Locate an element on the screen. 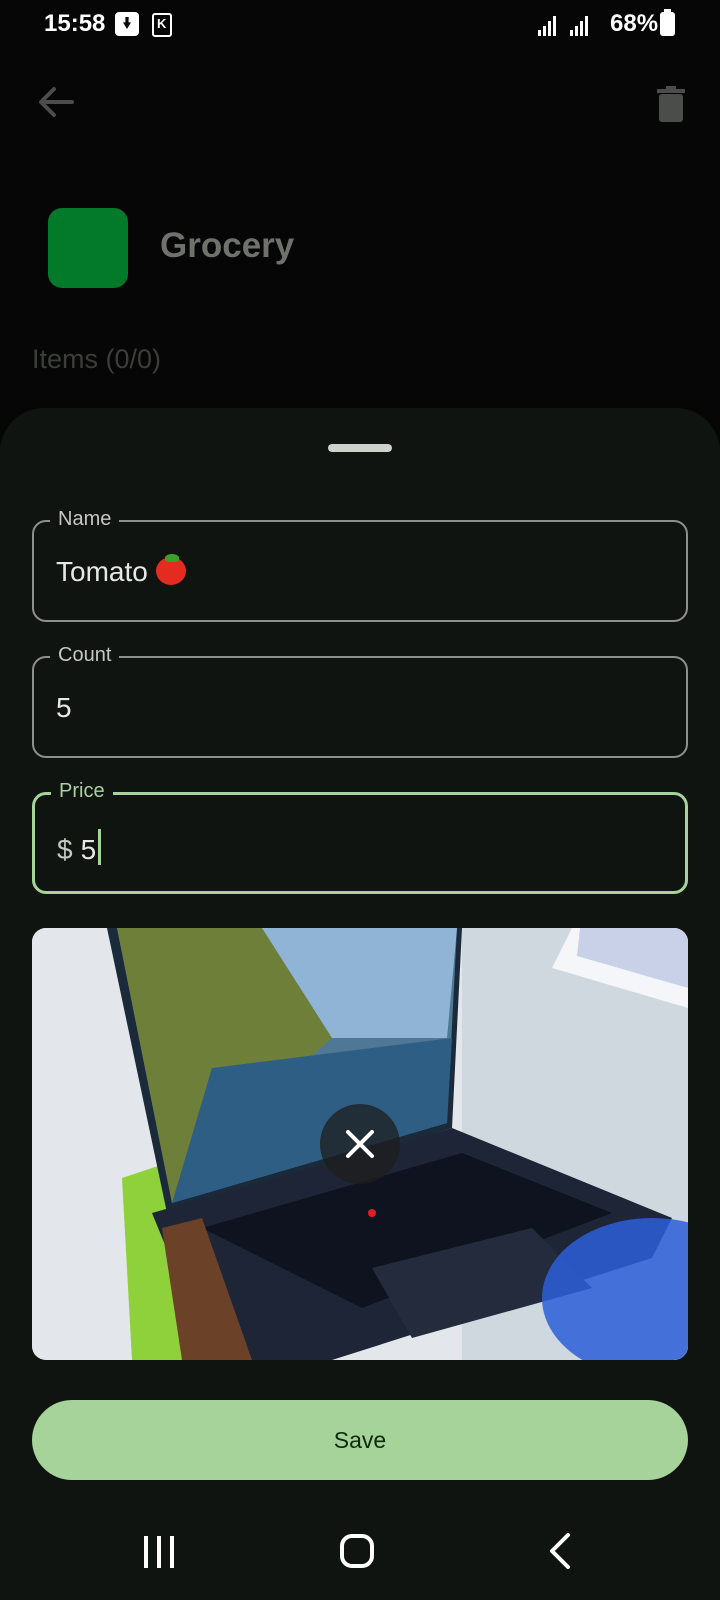  items-count-label: Items (0/0) is located at coordinates (97, 359).